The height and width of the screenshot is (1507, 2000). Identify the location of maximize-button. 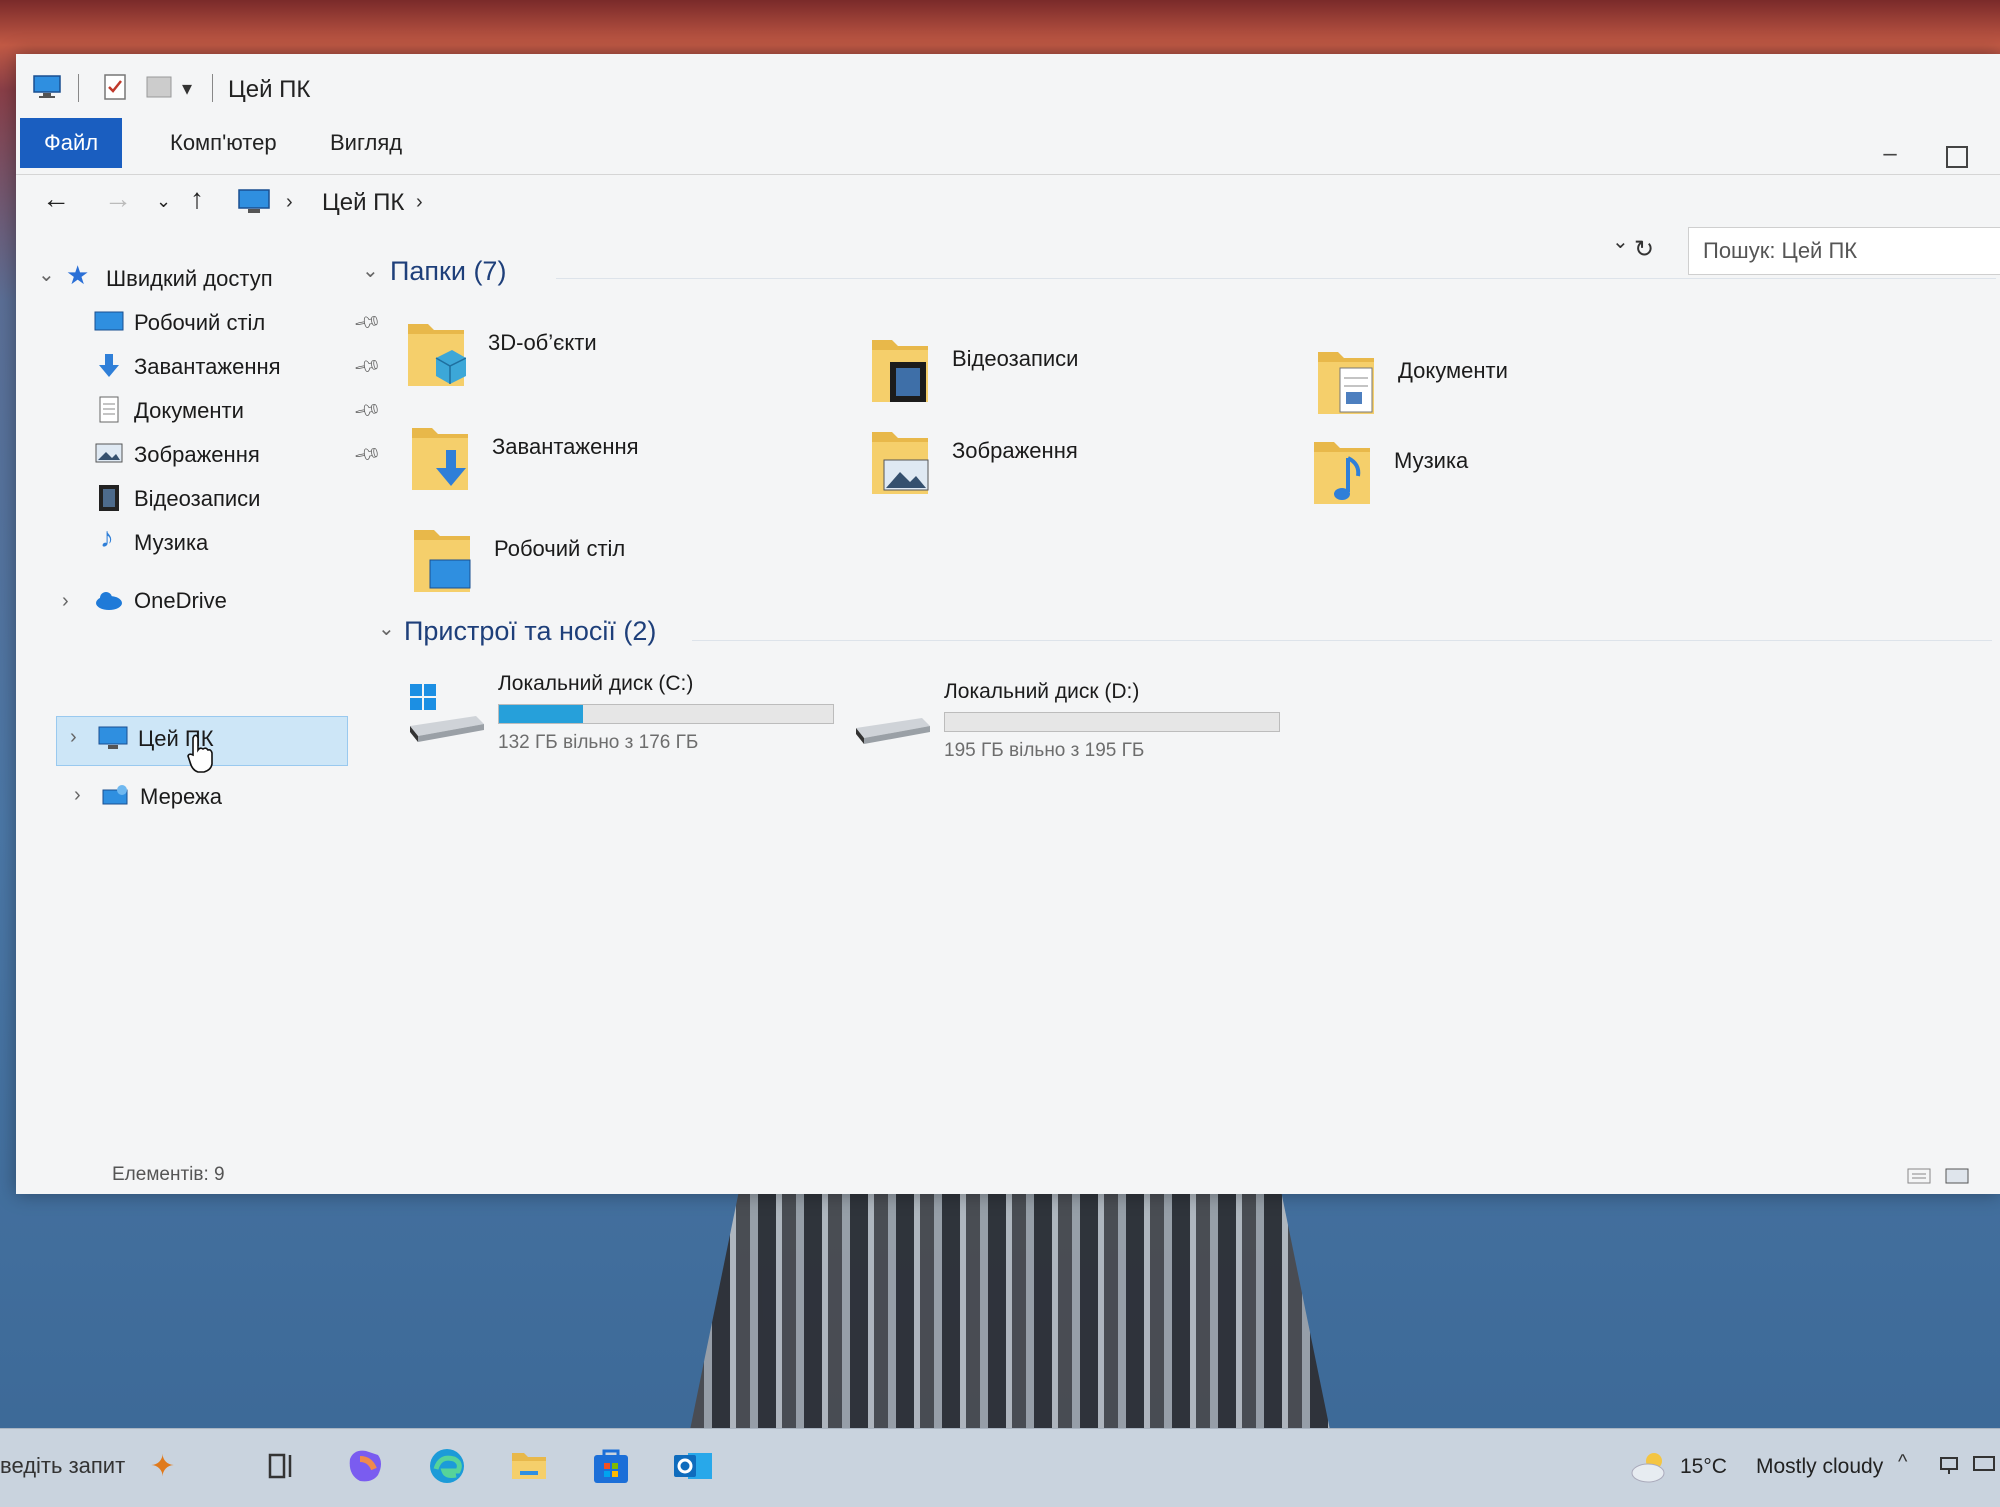
(1957, 157).